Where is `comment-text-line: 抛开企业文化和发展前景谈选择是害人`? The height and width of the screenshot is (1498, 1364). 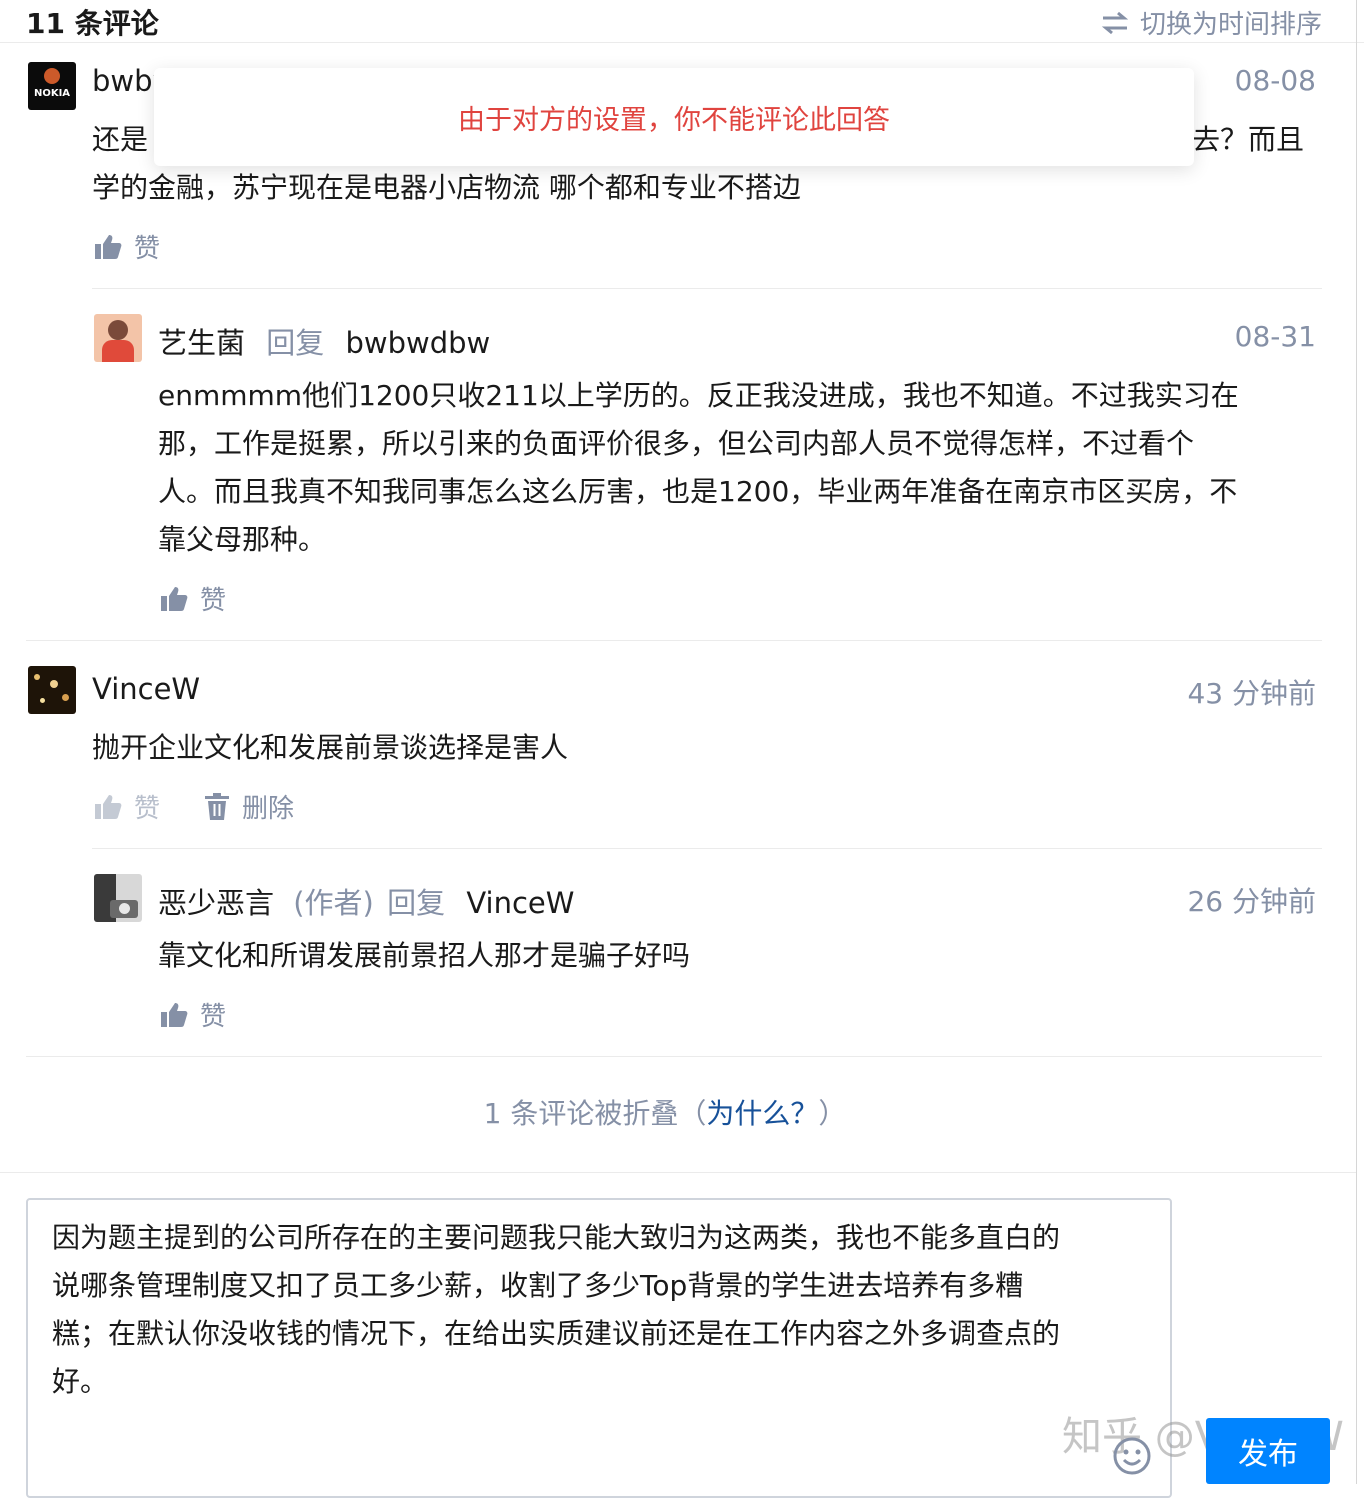 comment-text-line: 抛开企业文化和发展前景谈选择是害人 is located at coordinates (330, 747).